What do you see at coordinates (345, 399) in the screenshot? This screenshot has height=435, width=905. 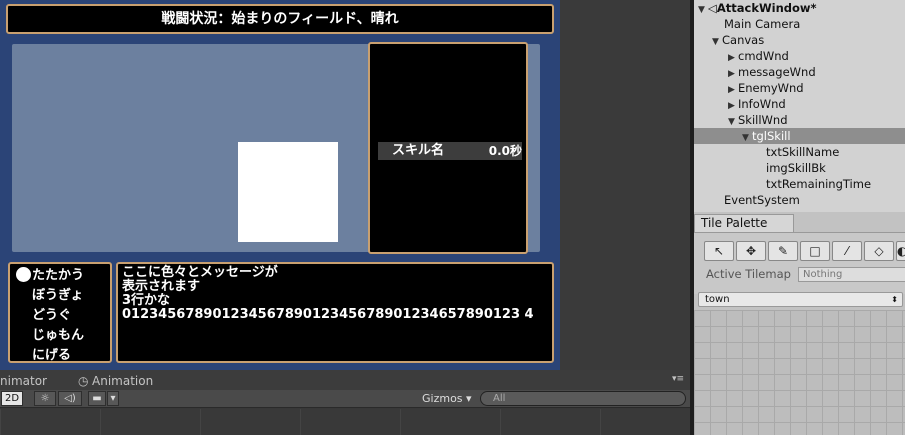 I see `scene-toolbar: 2D ☼ ◁) ▬ ▾ Gizmos ▾ All` at bounding box center [345, 399].